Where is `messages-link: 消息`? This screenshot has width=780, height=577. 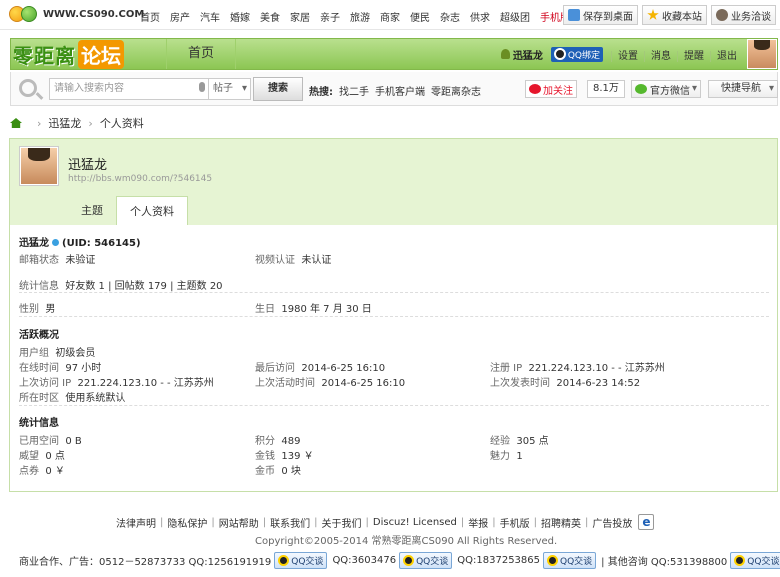
messages-link: 消息 is located at coordinates (660, 56).